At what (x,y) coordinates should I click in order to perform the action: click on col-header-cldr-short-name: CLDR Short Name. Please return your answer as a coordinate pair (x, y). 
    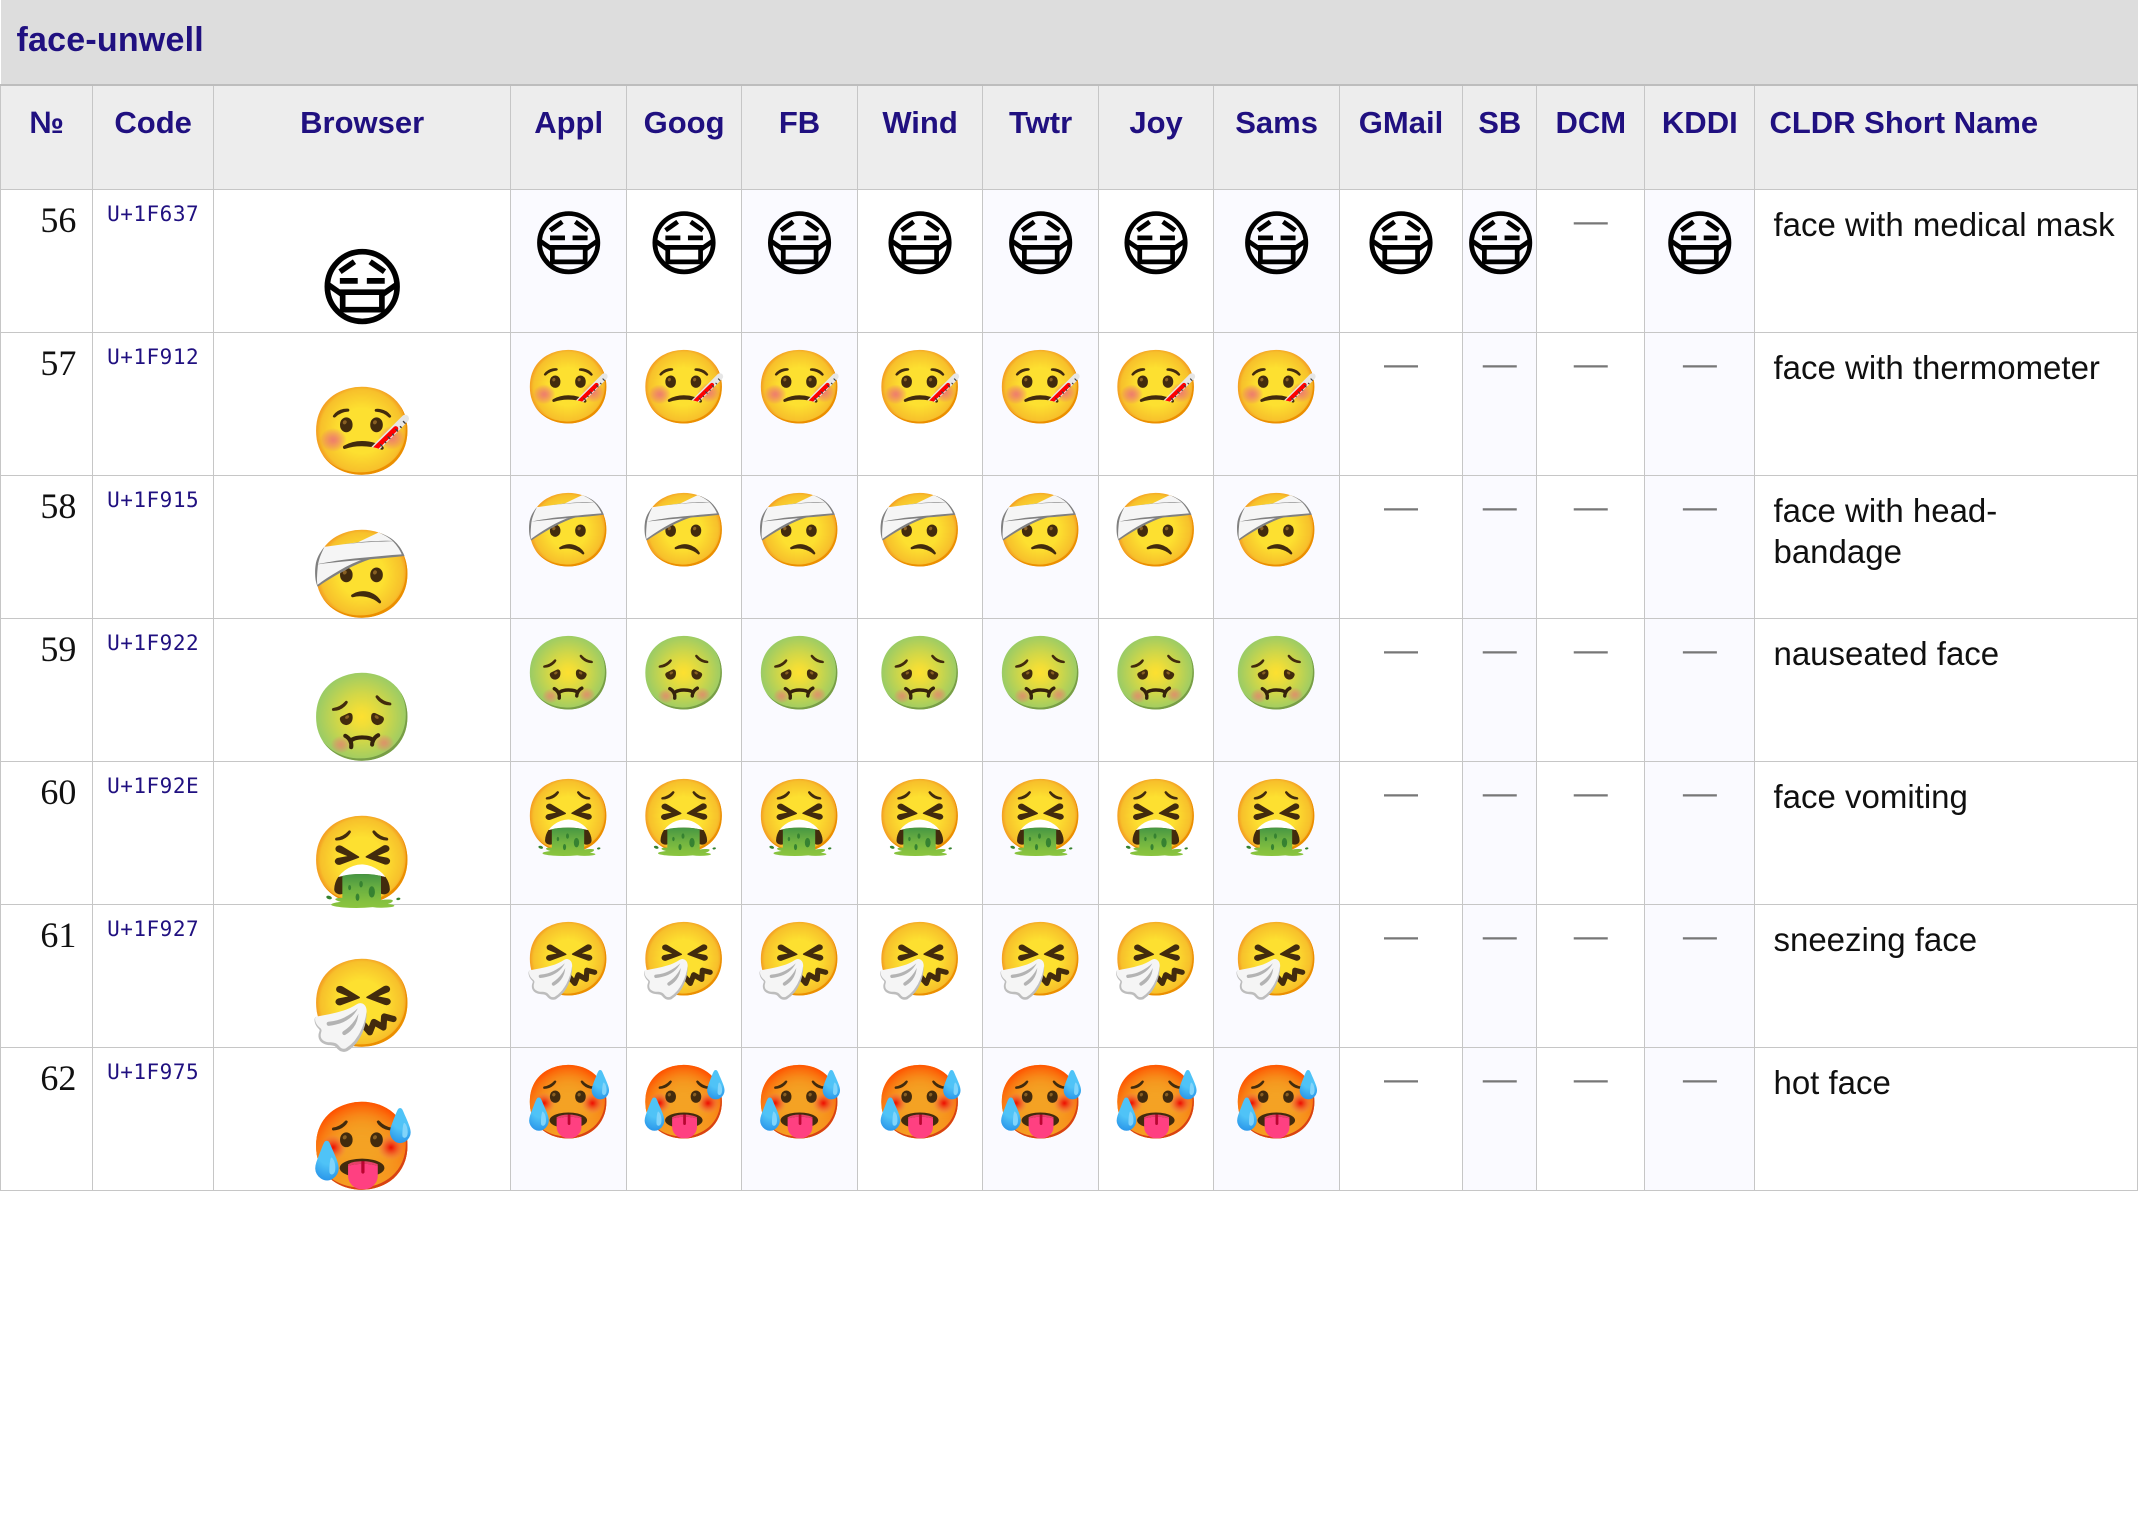
    Looking at the image, I should click on (1946, 137).